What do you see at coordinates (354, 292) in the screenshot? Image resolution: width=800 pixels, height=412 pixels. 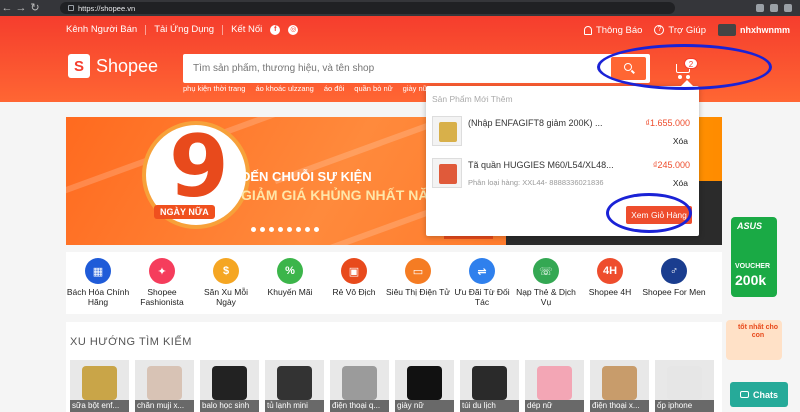 I see `category-label: Rẻ Vô Địch` at bounding box center [354, 292].